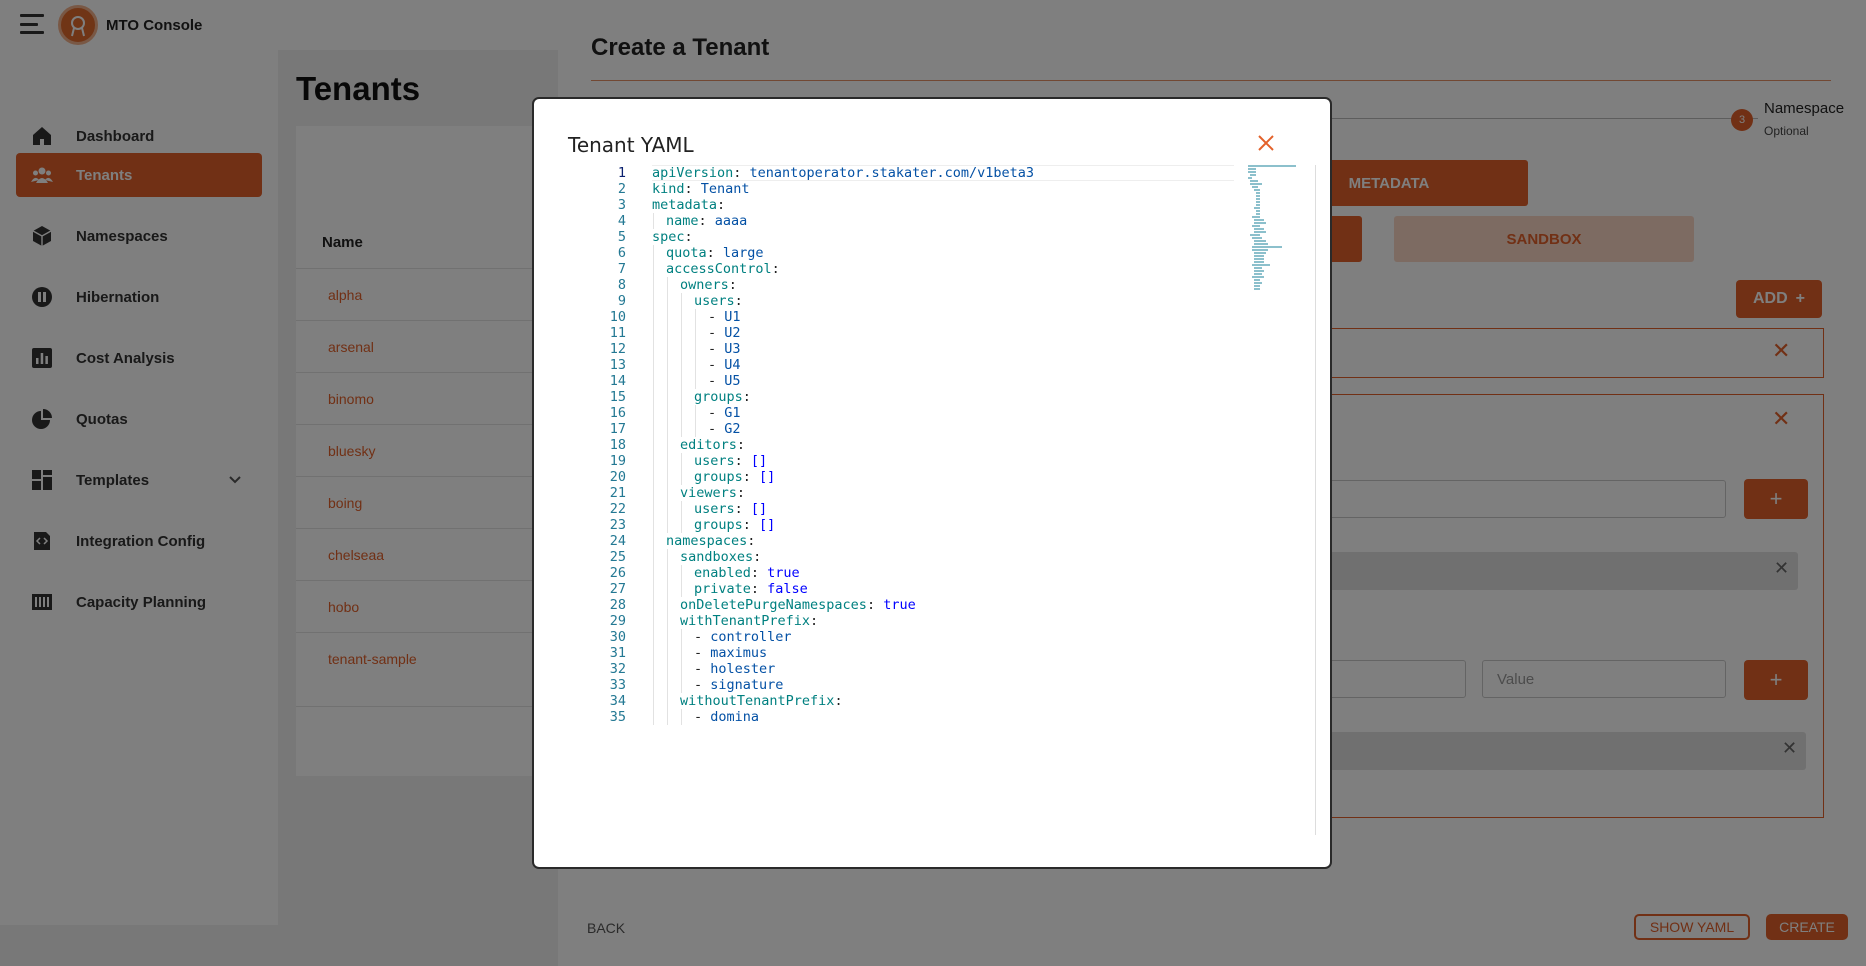 The height and width of the screenshot is (966, 1866). What do you see at coordinates (724, 349) in the screenshot?
I see `code-line: - U3` at bounding box center [724, 349].